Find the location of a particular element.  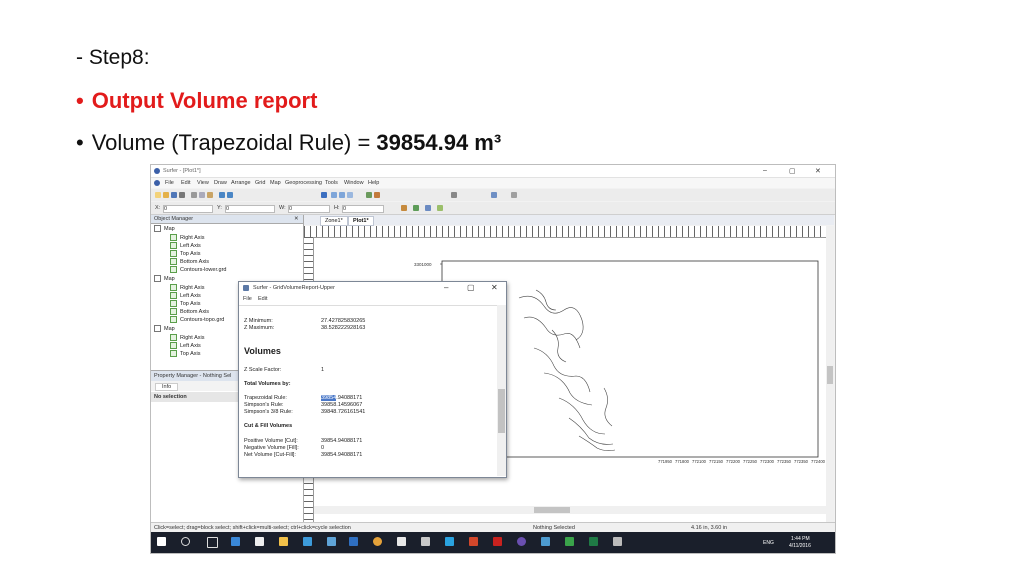

dialog-maximize-button: ▢ is located at coordinates (471, 287).